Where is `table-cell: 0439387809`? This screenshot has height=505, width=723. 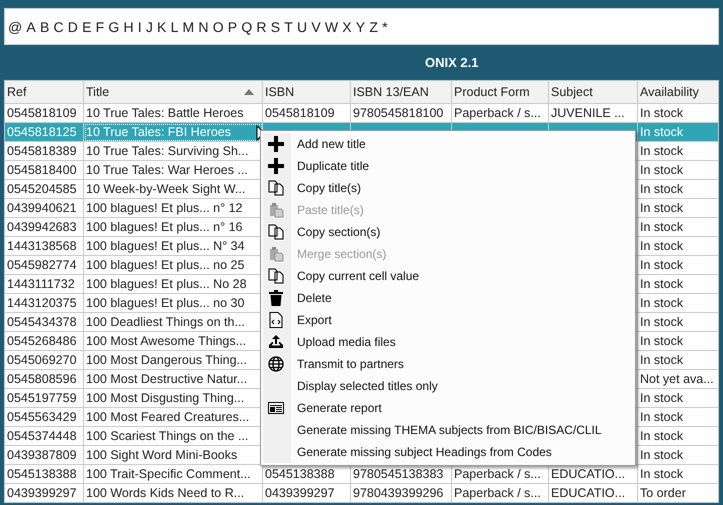 table-cell: 0439387809 is located at coordinates (42, 455).